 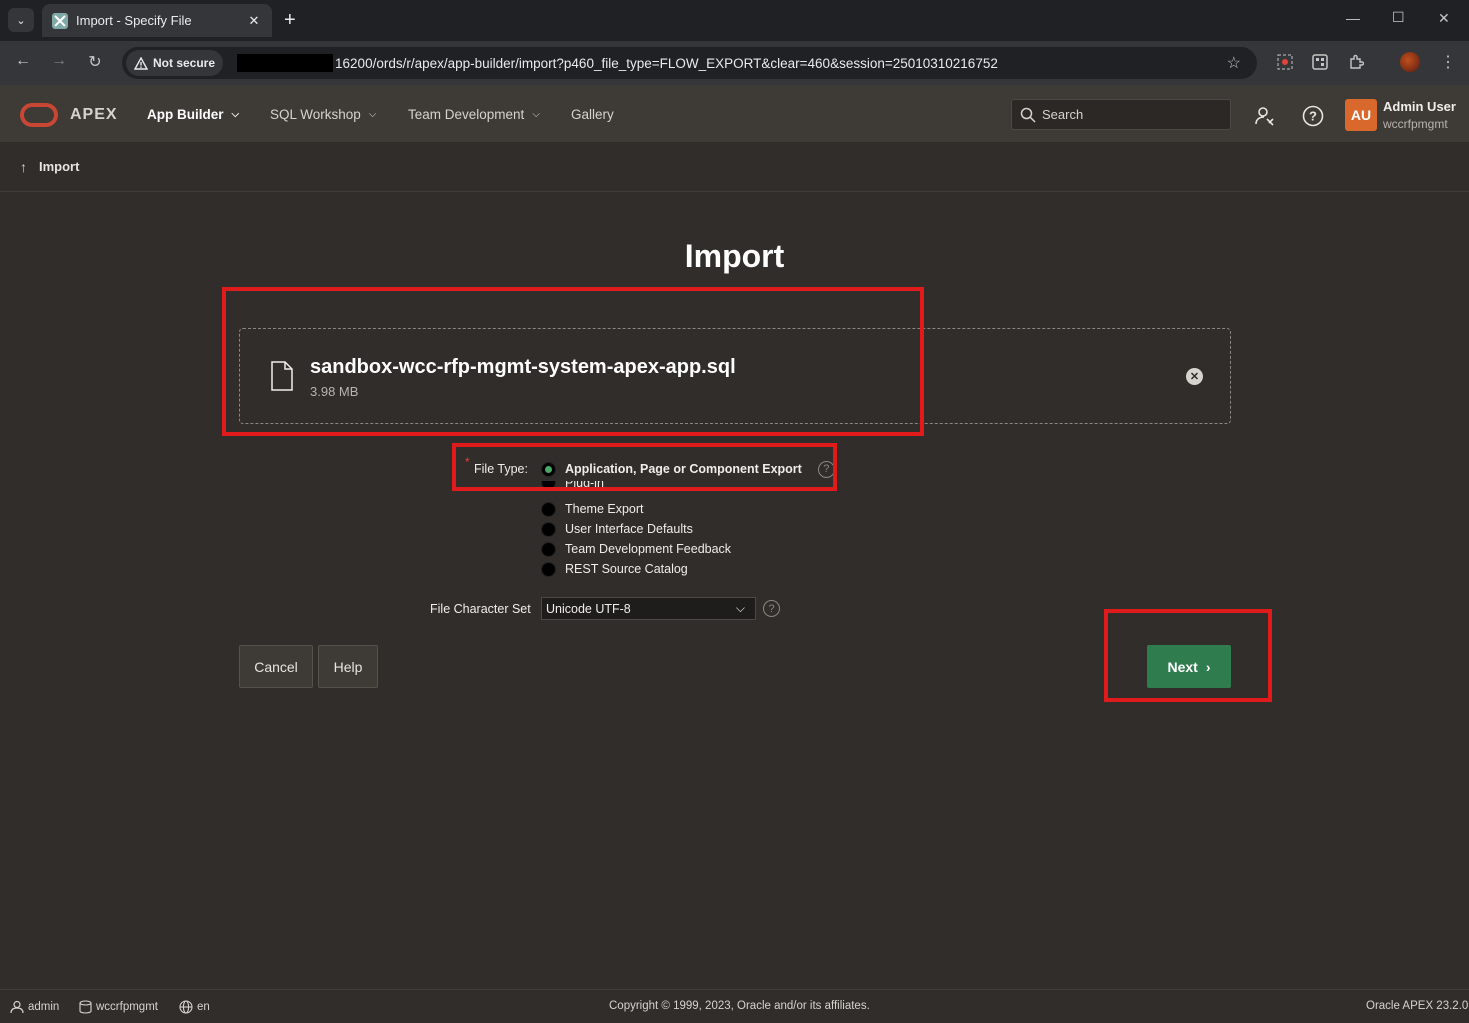 What do you see at coordinates (17, 1007) in the screenshot?
I see `user-icon` at bounding box center [17, 1007].